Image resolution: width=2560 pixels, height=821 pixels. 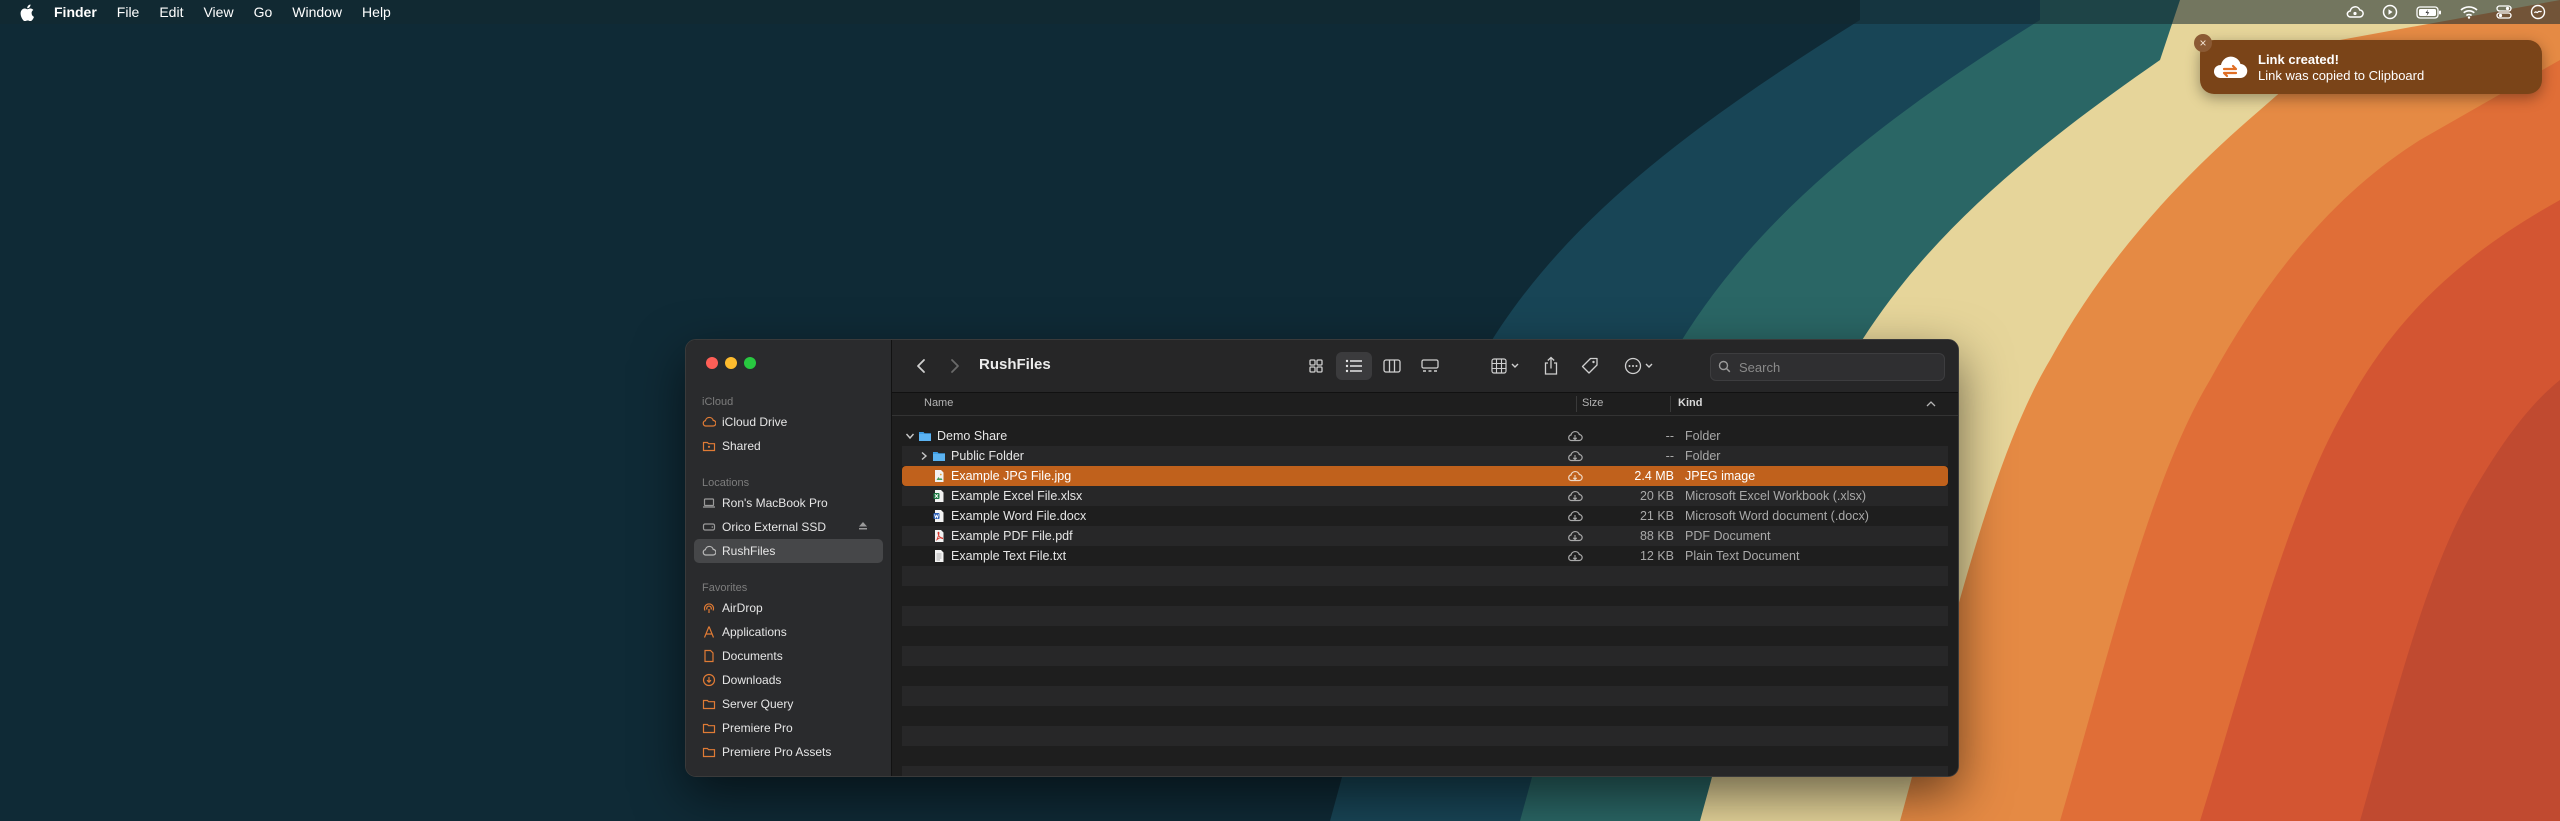 I want to click on column-header-name: Name, so click(x=938, y=403).